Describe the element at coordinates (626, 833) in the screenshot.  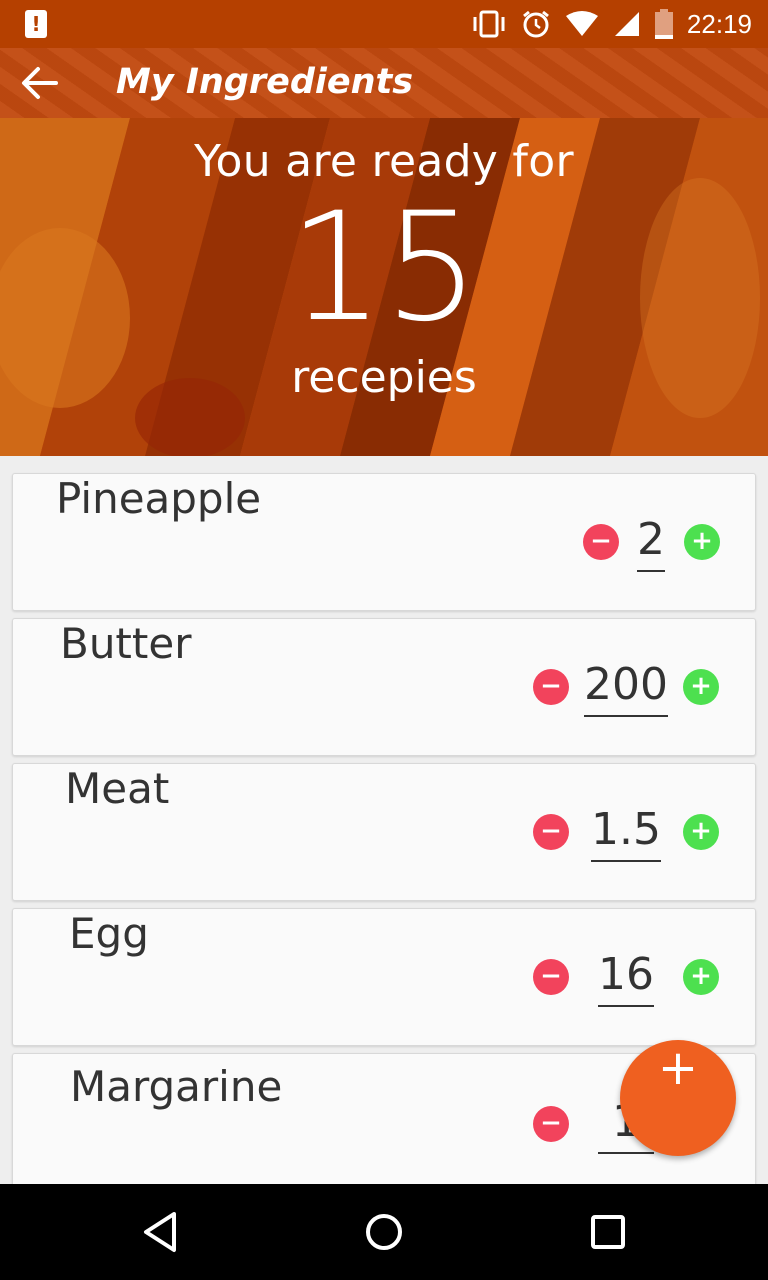
I see `quantity-input: 1.5` at that location.